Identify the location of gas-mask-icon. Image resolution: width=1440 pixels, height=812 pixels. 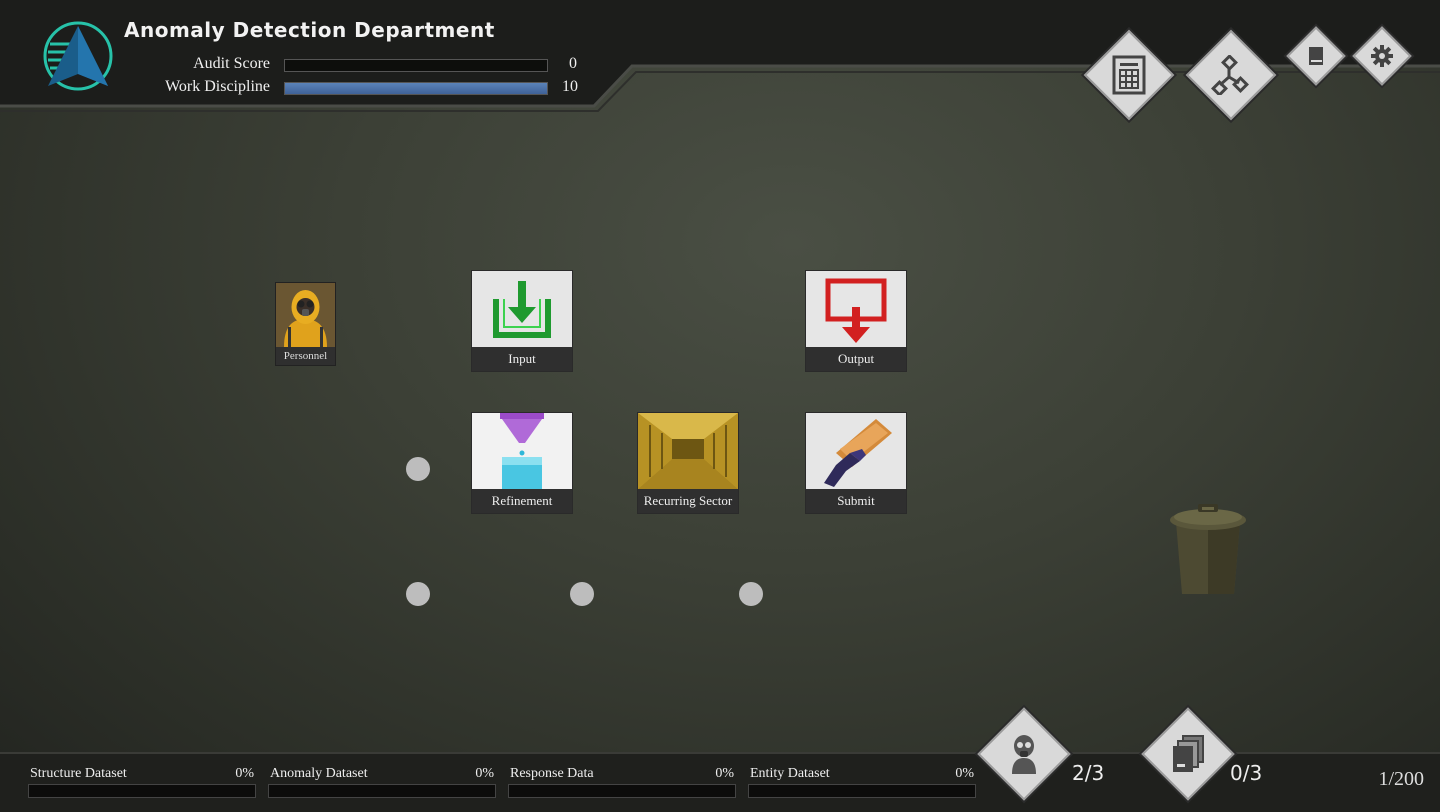
(1024, 754).